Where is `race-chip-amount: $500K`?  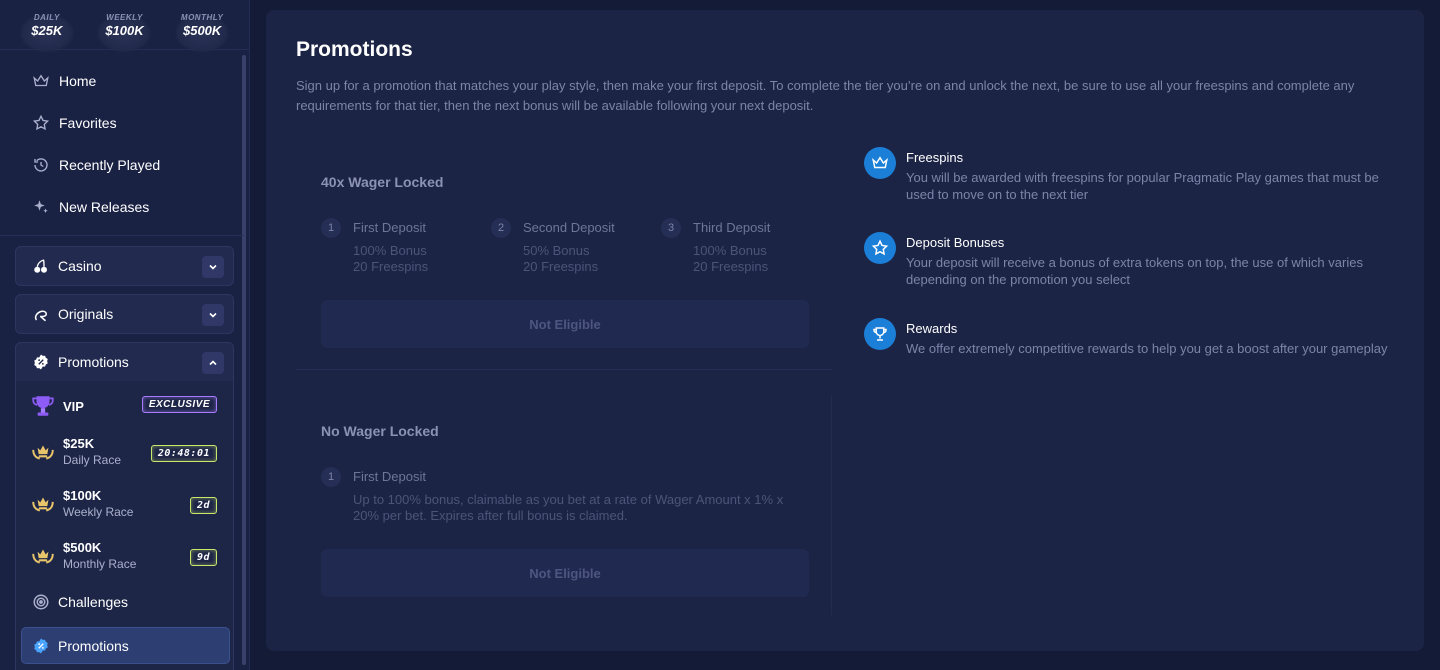 race-chip-amount: $500K is located at coordinates (202, 30).